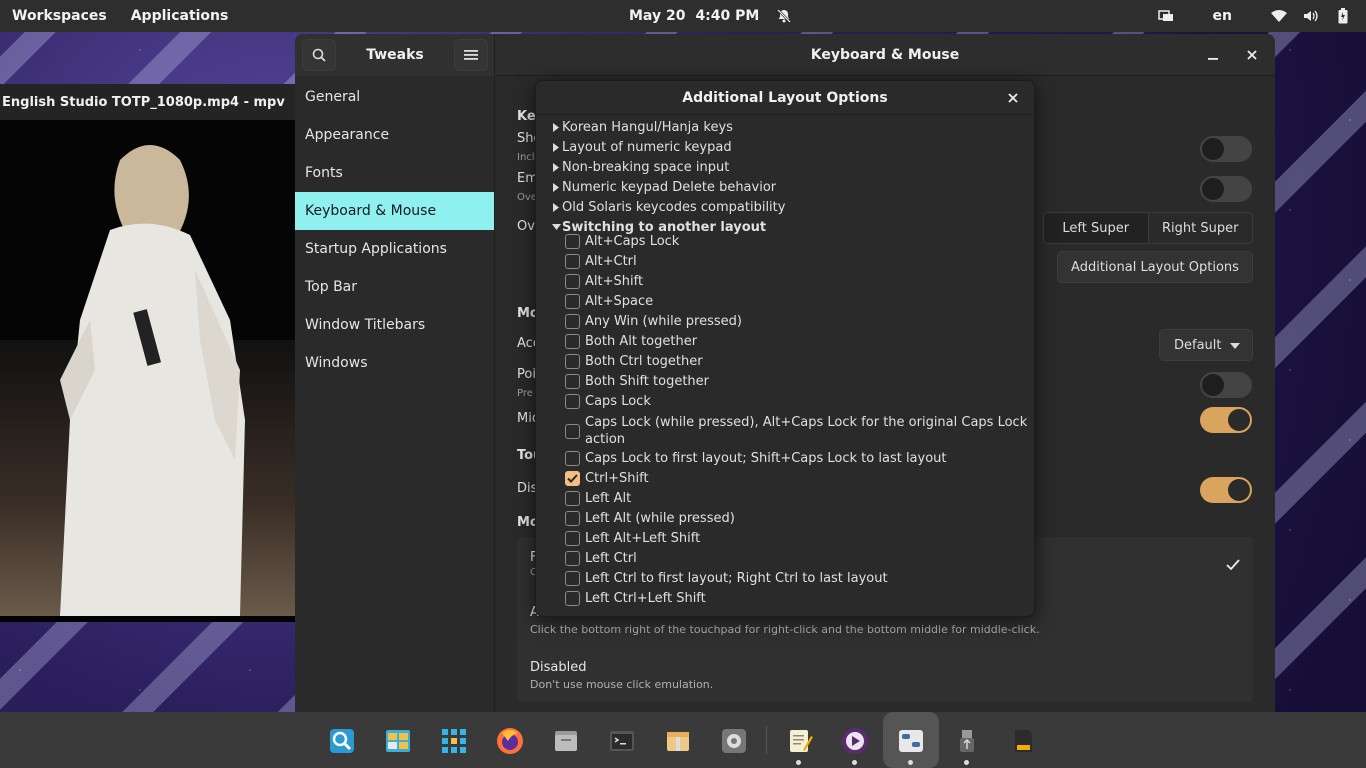 The image size is (1366, 768). I want to click on search-button, so click(319, 55).